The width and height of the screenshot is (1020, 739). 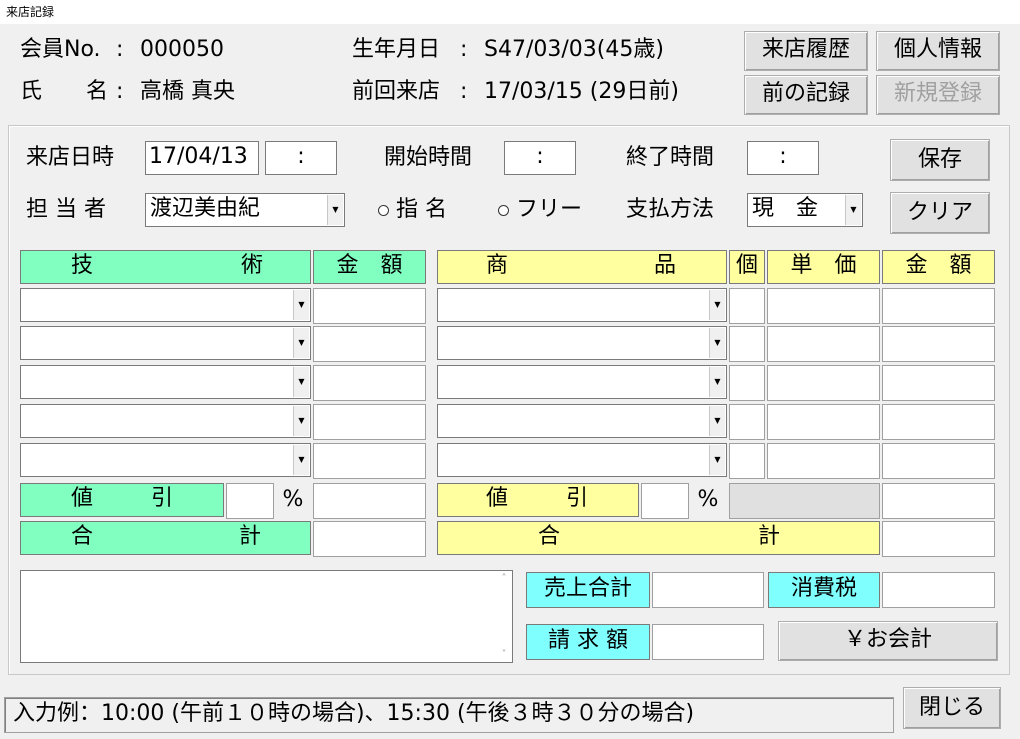 What do you see at coordinates (120, 49) in the screenshot?
I see `member-no-sep: :` at bounding box center [120, 49].